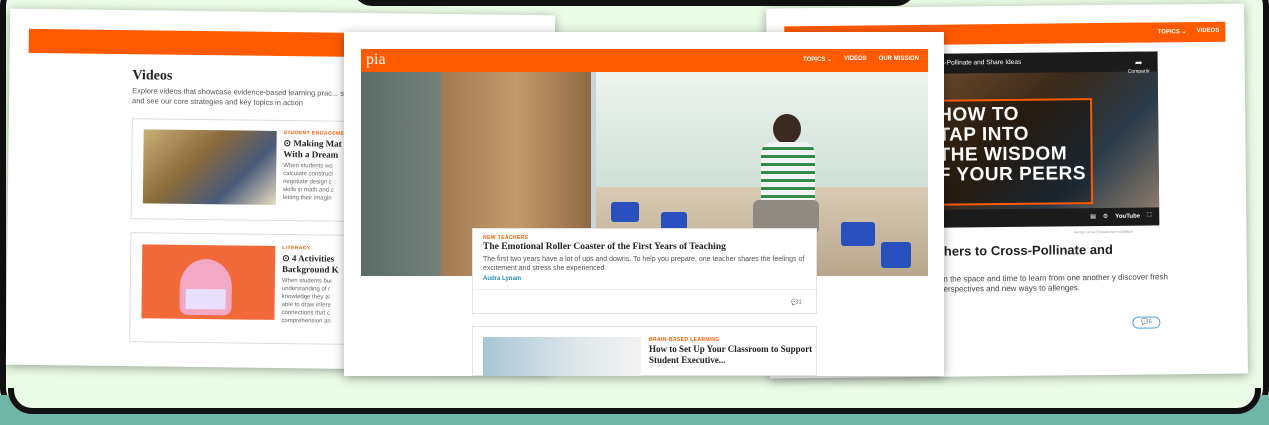 Image resolution: width=1269 pixels, height=425 pixels. What do you see at coordinates (1149, 215) in the screenshot?
I see `fullscreen-icon: ⛶` at bounding box center [1149, 215].